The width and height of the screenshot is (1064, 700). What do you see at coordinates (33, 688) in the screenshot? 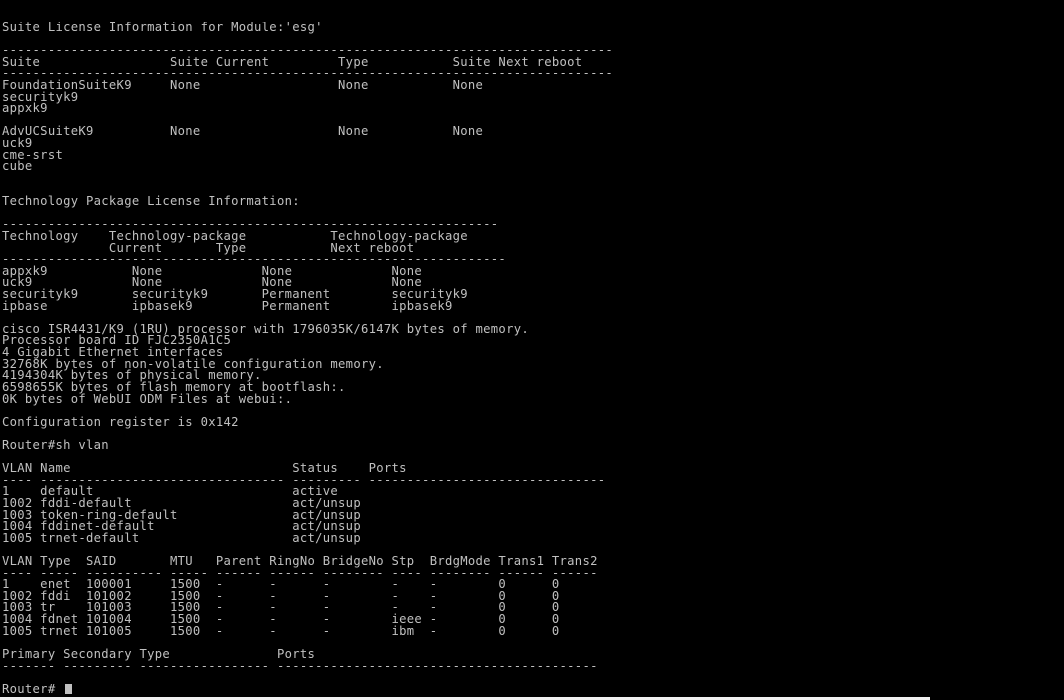
I see `command-prompt: Router#` at bounding box center [33, 688].